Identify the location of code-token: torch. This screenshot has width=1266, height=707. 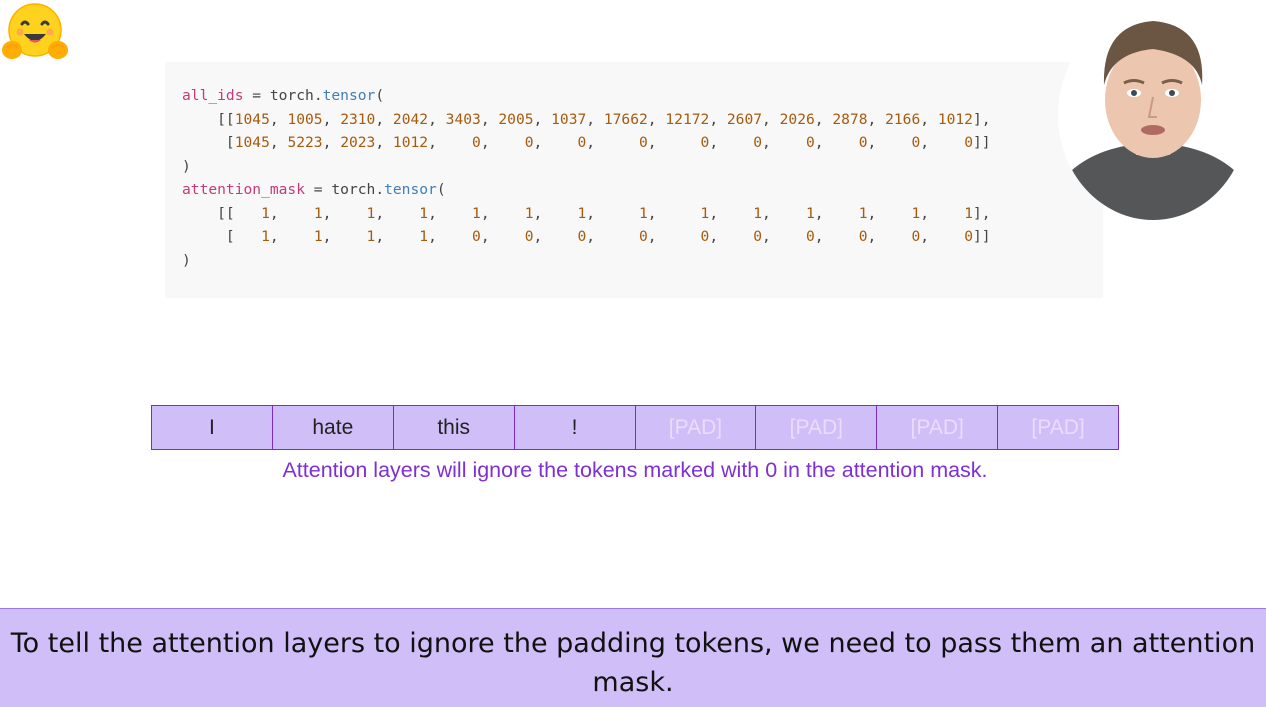
(291, 95).